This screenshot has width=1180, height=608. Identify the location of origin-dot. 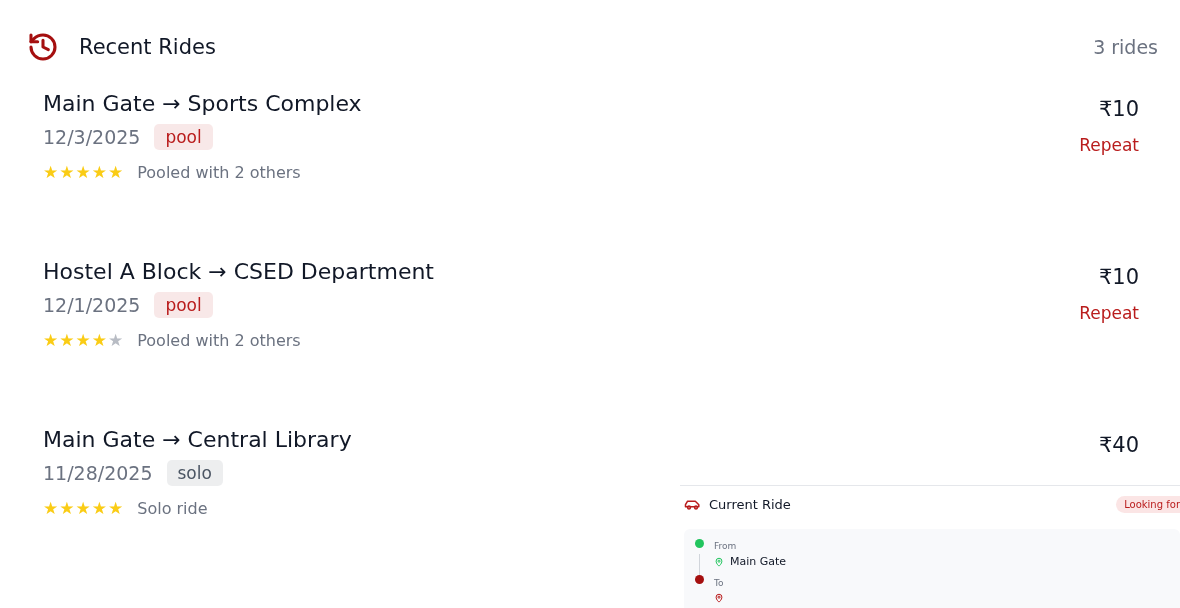
(699, 543).